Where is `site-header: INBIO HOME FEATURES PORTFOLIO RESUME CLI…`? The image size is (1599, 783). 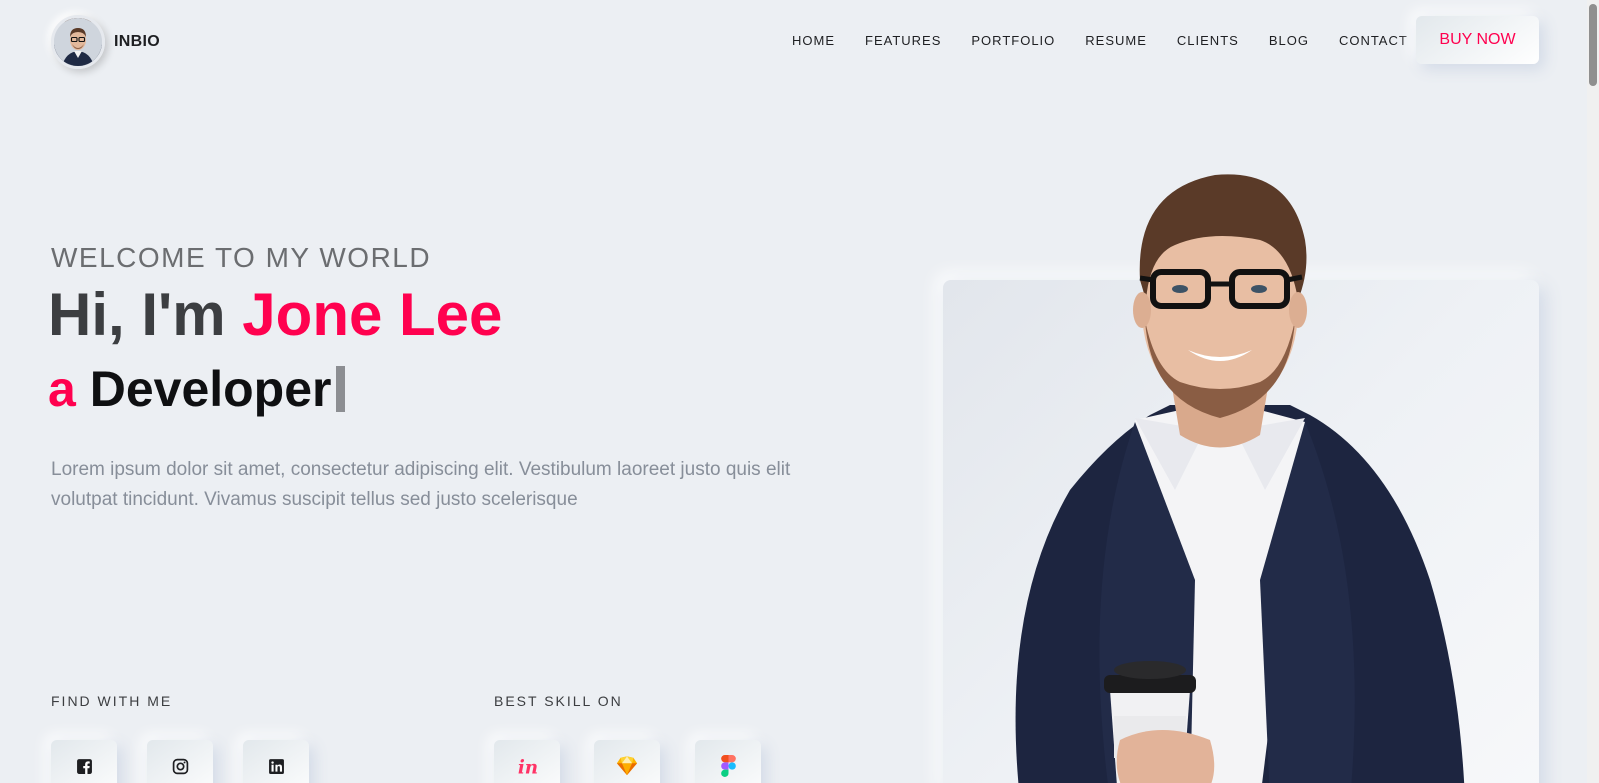 site-header: INBIO HOME FEATURES PORTFOLIO RESUME CLI… is located at coordinates (799, 42).